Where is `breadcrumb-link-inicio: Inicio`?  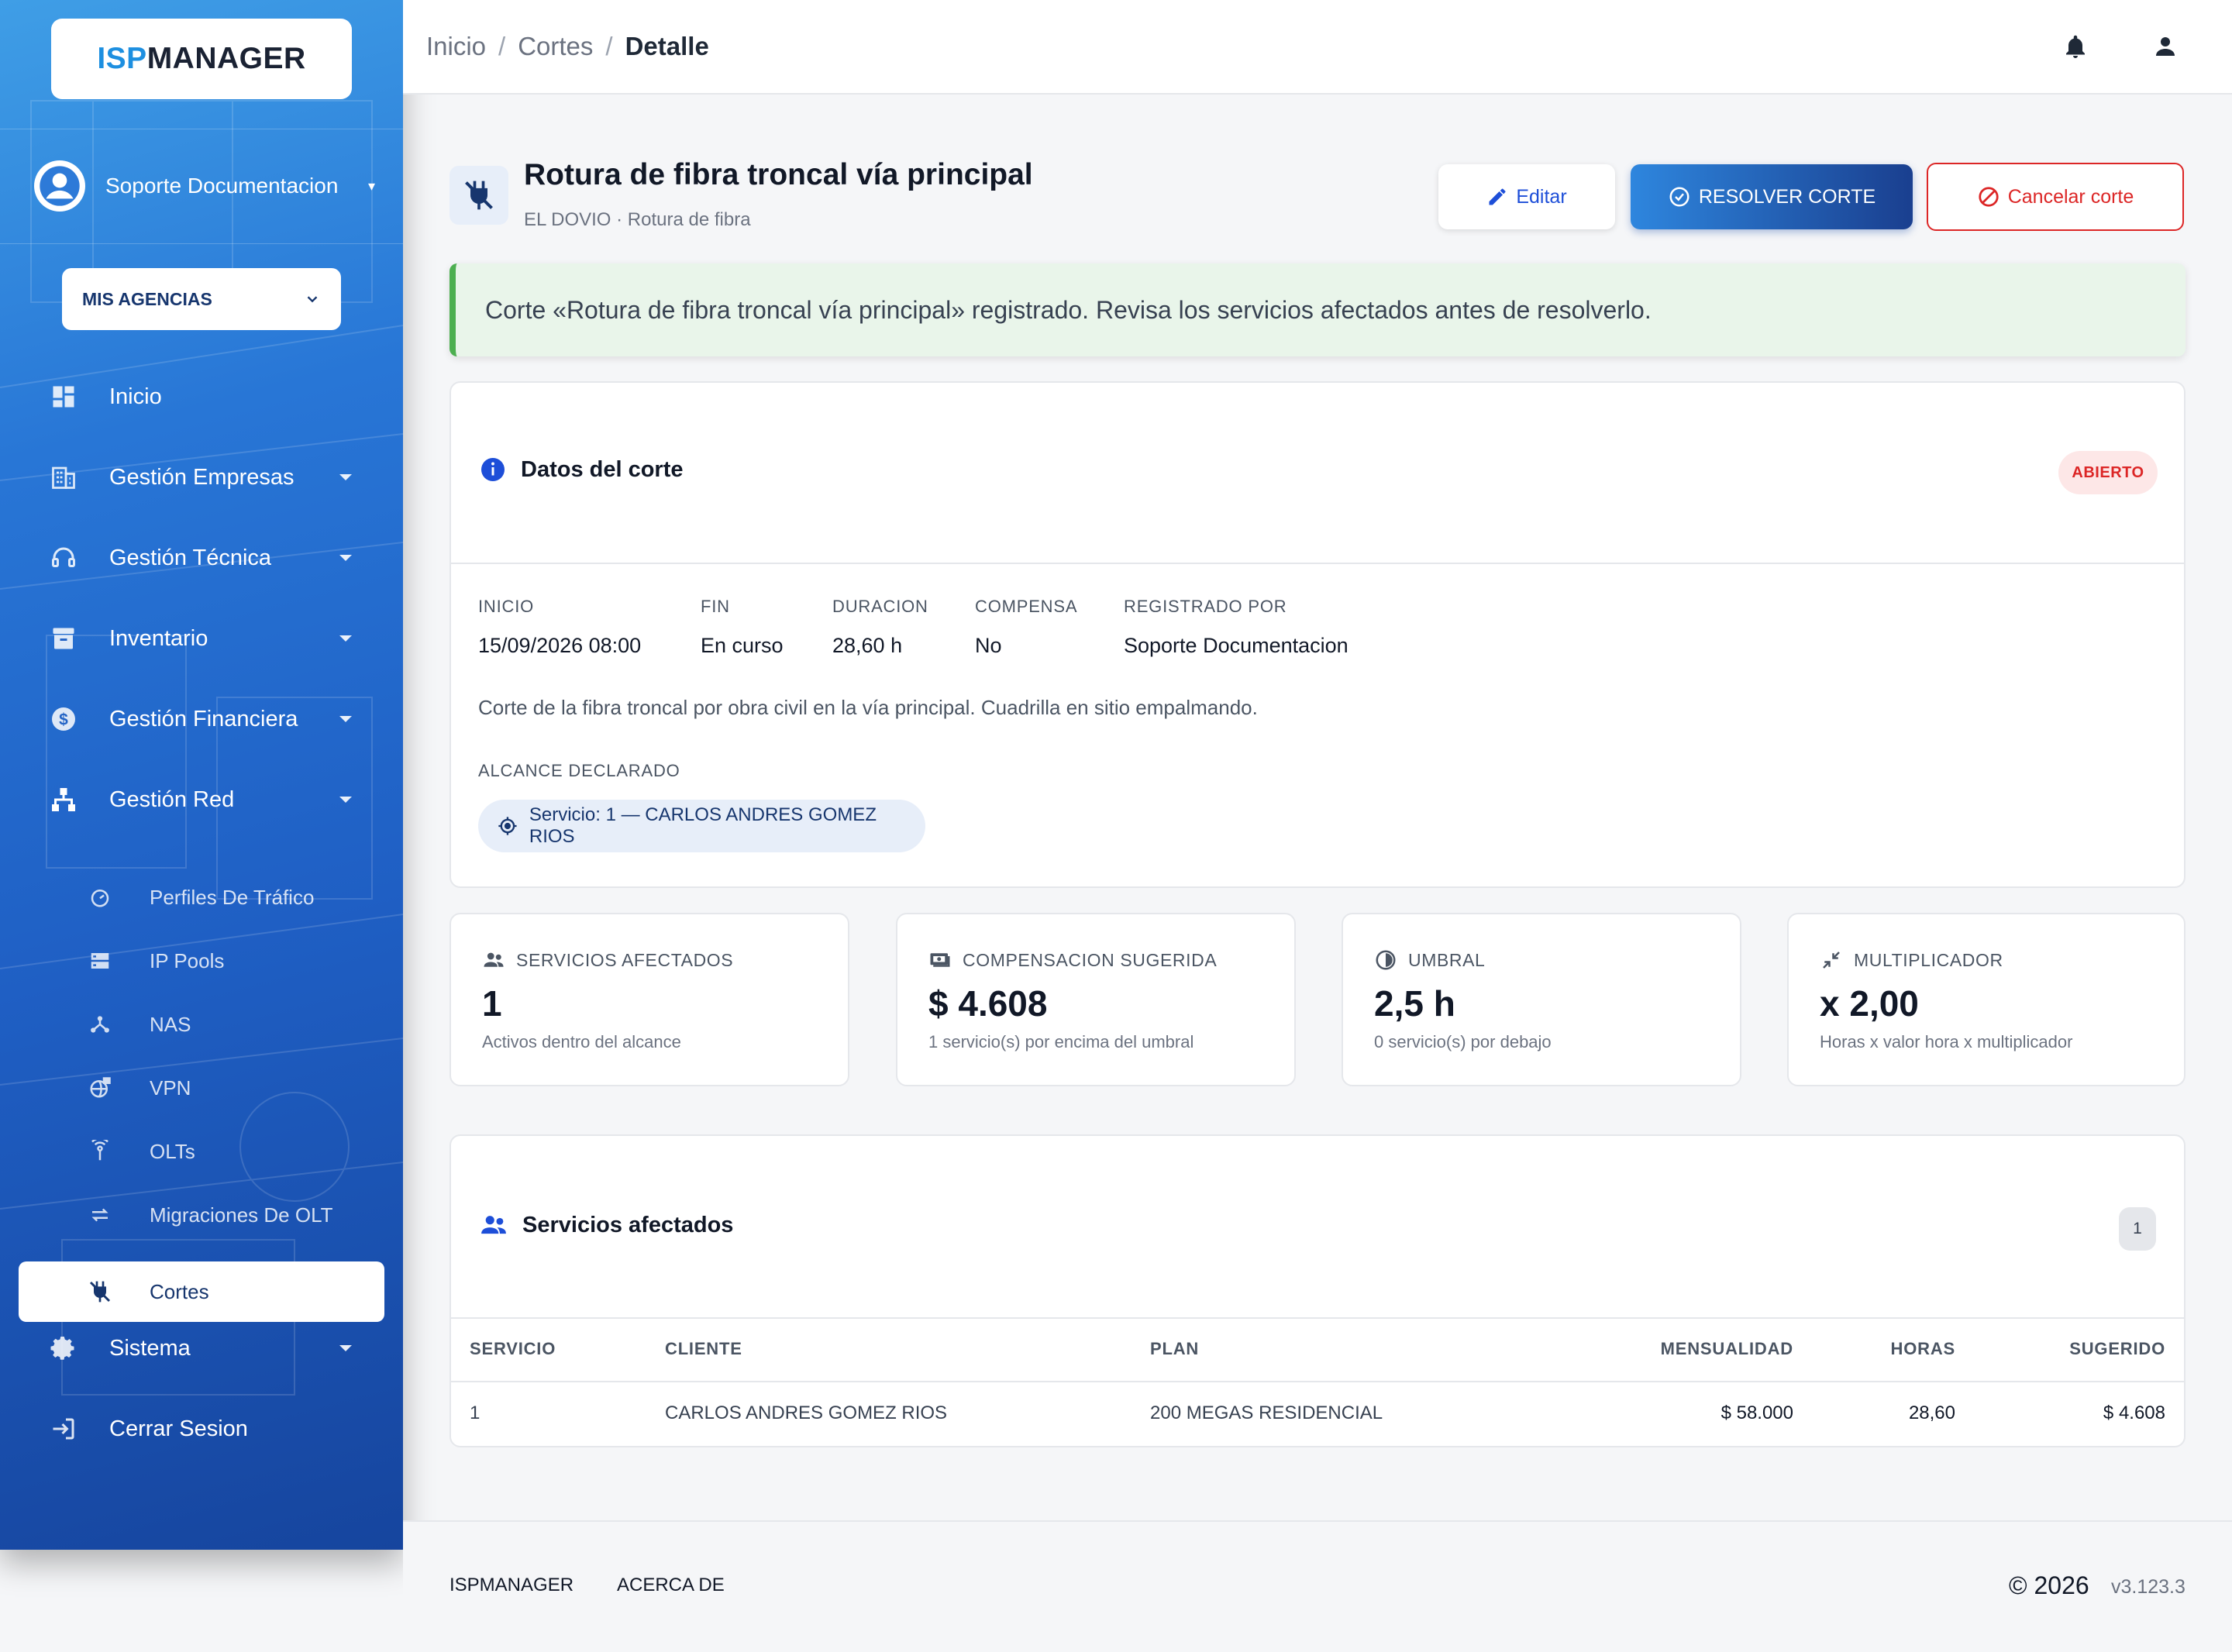 breadcrumb-link-inicio: Inicio is located at coordinates (456, 46).